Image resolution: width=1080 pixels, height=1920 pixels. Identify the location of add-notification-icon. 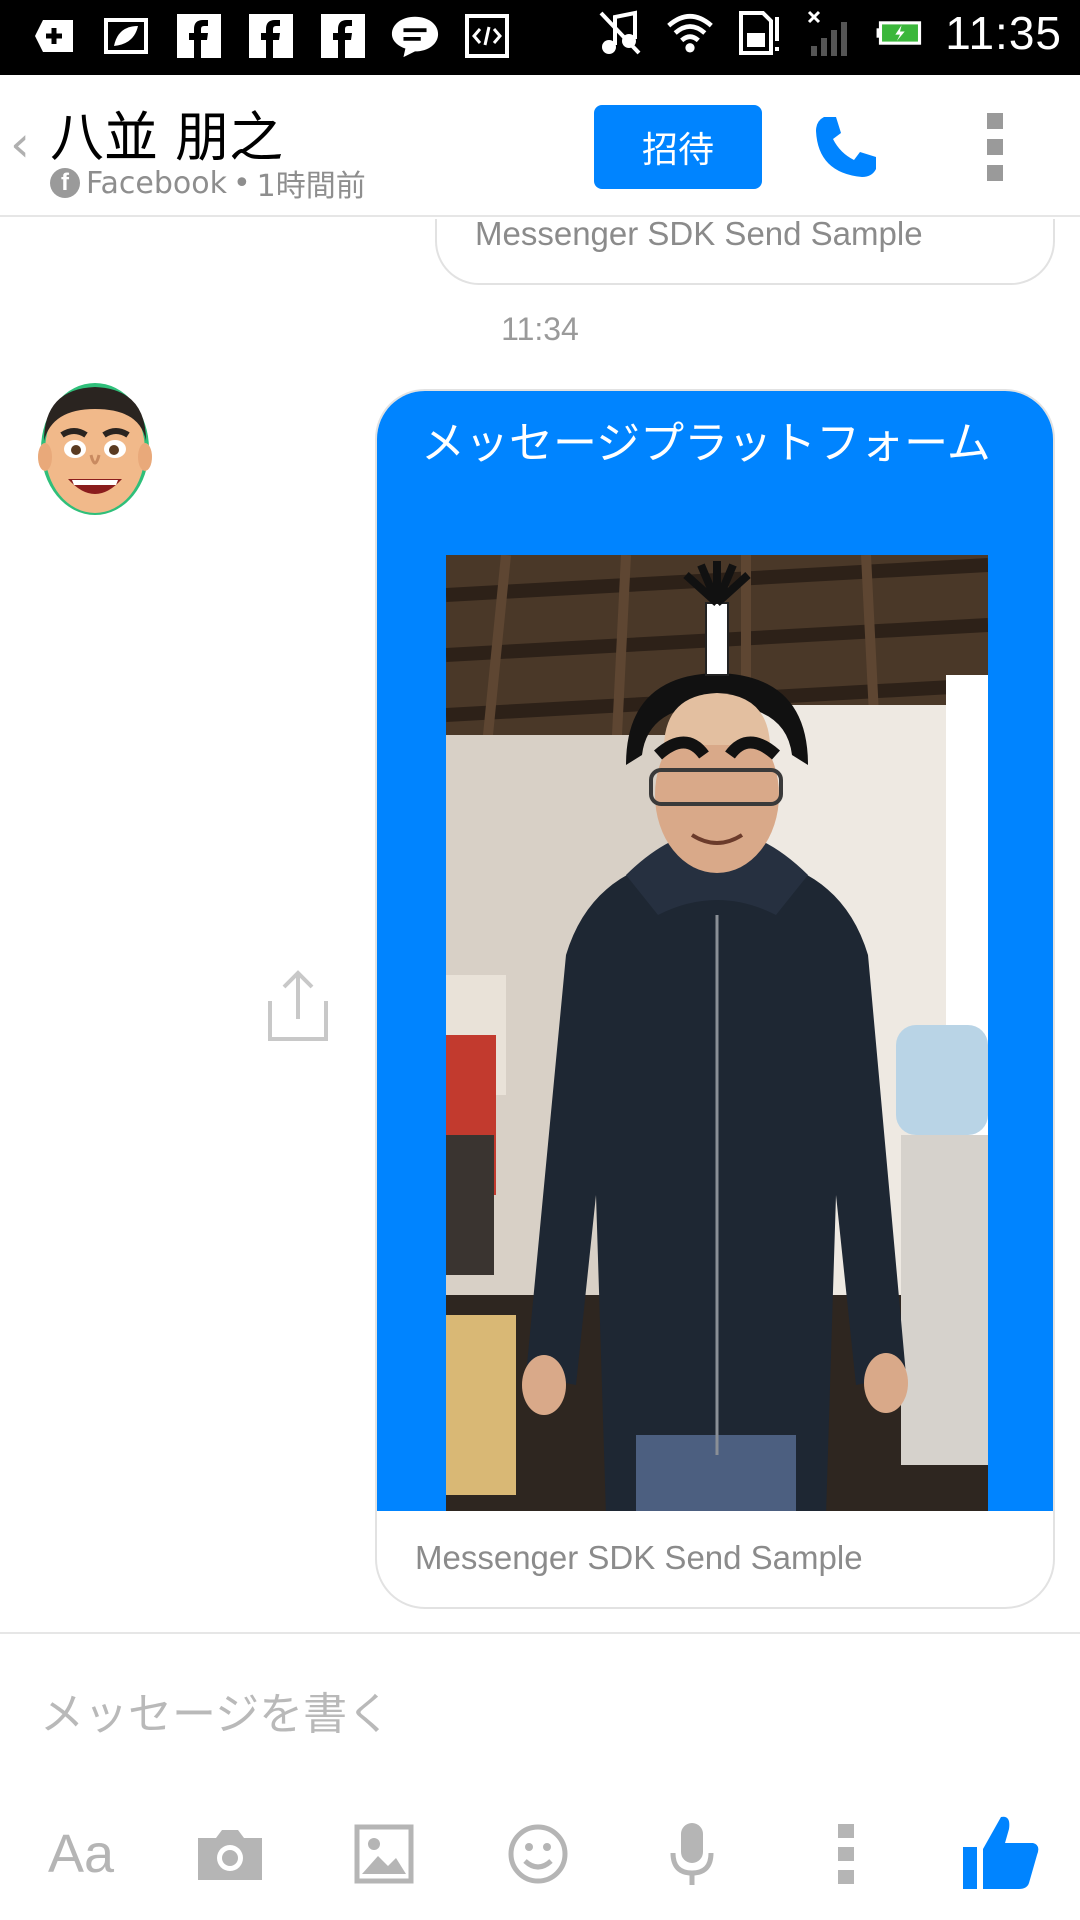
(55, 36).